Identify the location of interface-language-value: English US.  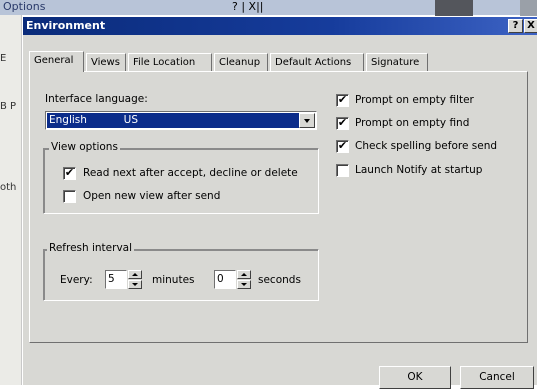
(173, 120).